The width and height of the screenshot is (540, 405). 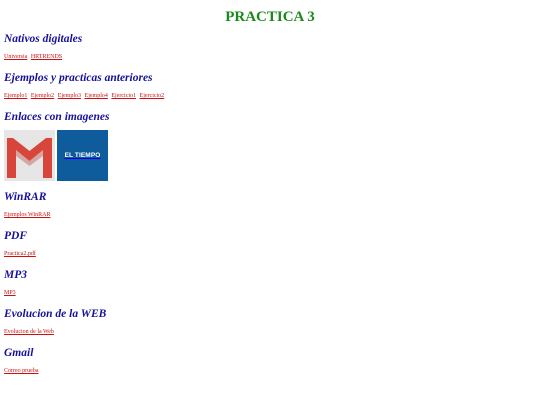 I want to click on image-links: EL TIEMPO, so click(x=270, y=155).